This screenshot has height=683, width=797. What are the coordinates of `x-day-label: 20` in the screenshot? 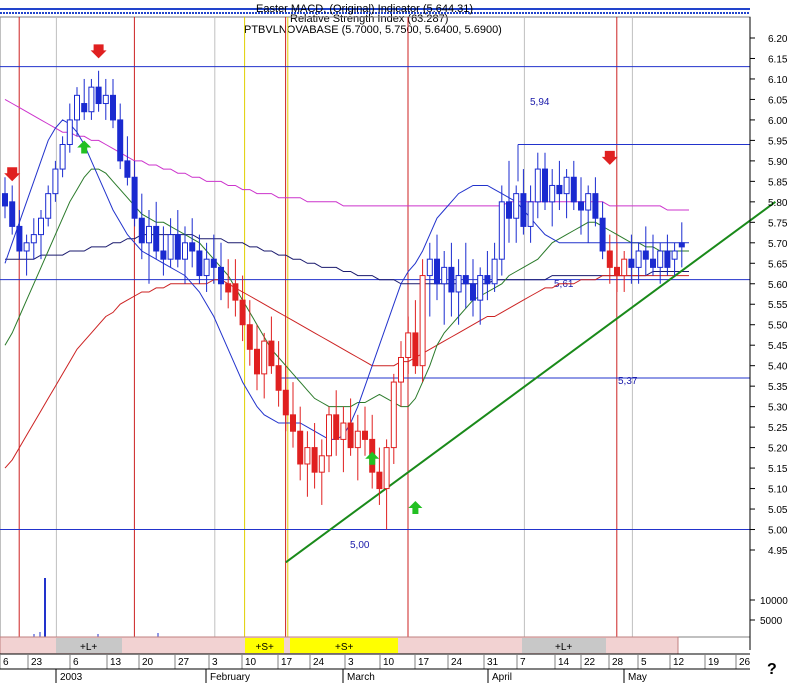 It's located at (148, 662).